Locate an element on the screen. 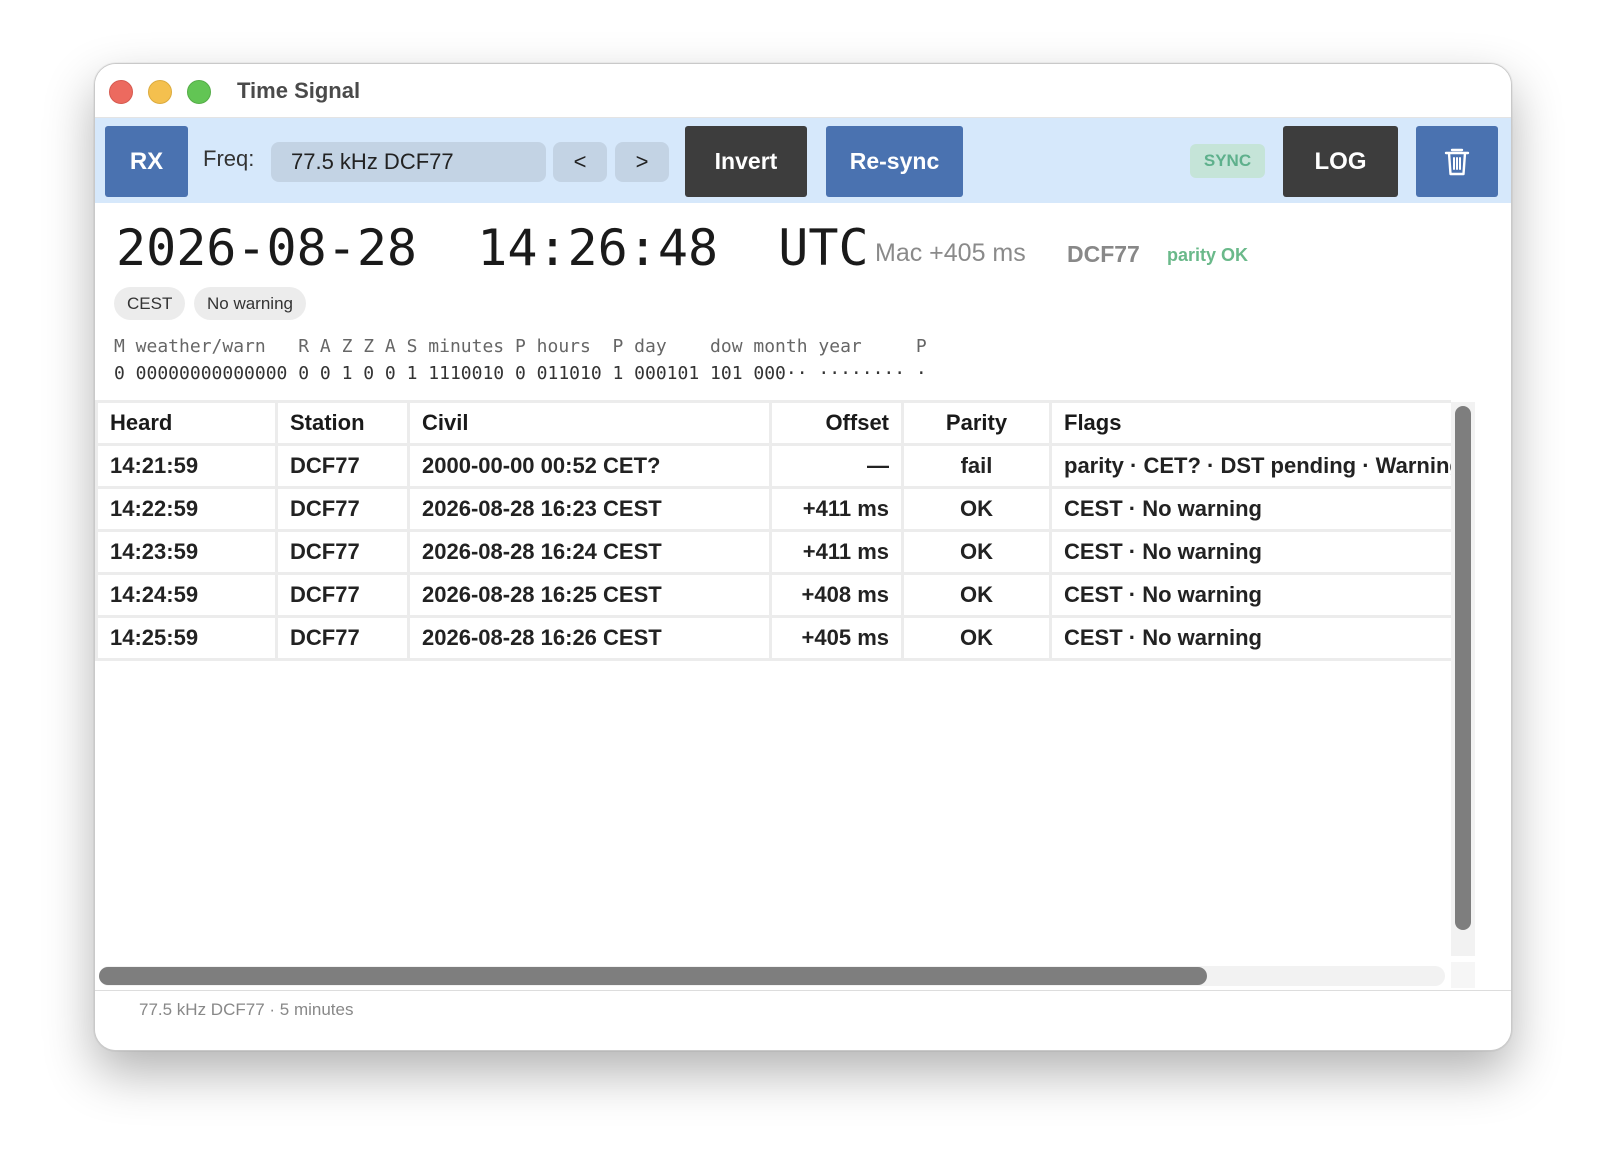 This screenshot has width=1600, height=1170. col-station: Station is located at coordinates (342, 423).